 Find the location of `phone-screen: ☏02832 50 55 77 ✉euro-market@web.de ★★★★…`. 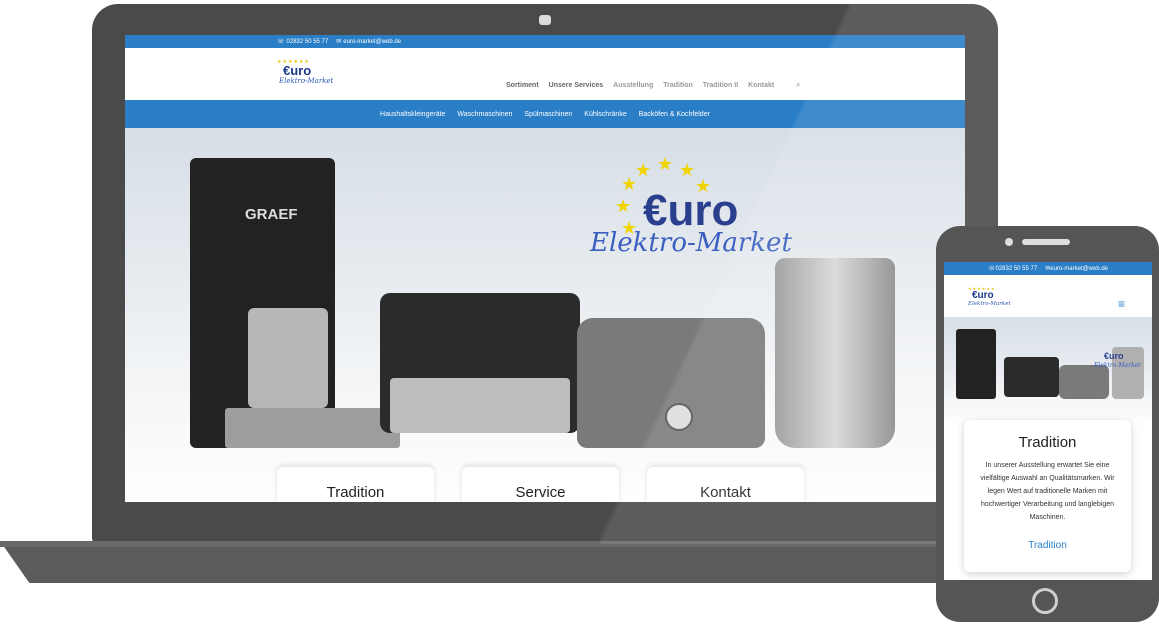

phone-screen: ☏02832 50 55 77 ✉euro-market@web.de ★★★★… is located at coordinates (1048, 421).